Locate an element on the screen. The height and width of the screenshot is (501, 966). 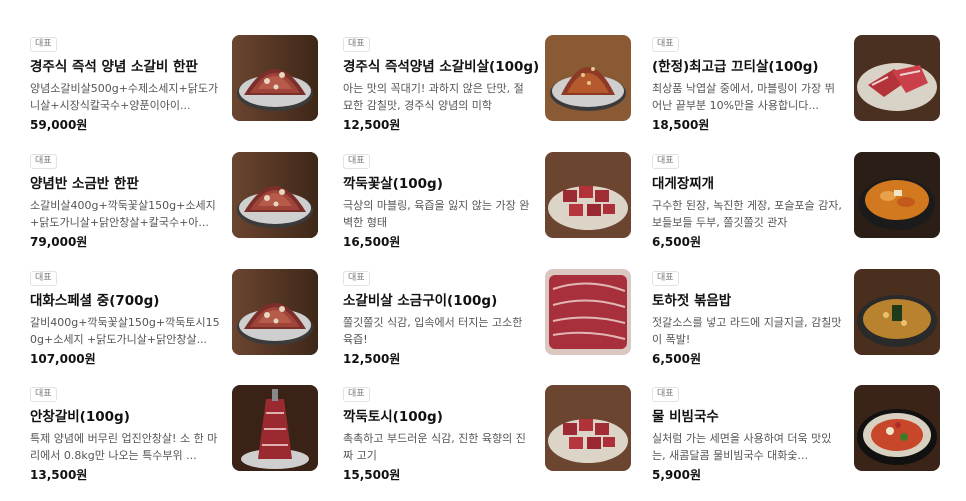
cubed-skirt-photo is located at coordinates (588, 428).